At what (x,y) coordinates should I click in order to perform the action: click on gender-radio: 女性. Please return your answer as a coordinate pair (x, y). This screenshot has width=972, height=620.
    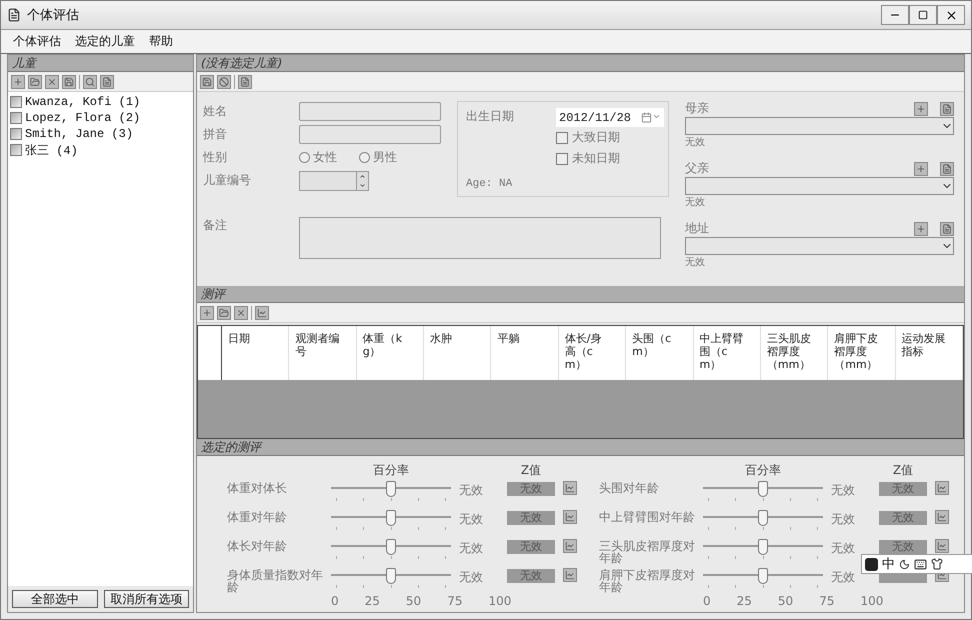
    Looking at the image, I should click on (318, 157).